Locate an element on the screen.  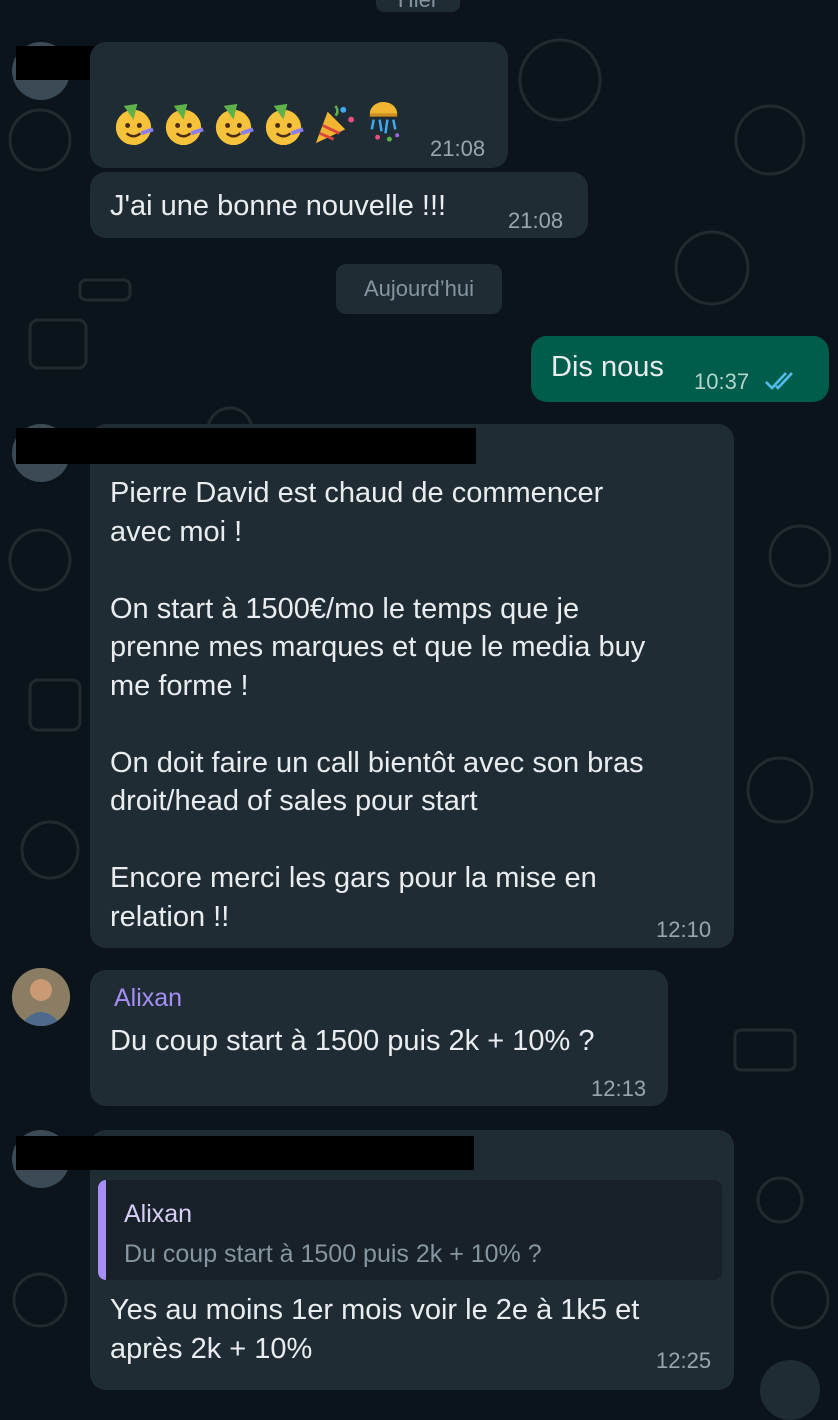
double-check-read-icon is located at coordinates (779, 381).